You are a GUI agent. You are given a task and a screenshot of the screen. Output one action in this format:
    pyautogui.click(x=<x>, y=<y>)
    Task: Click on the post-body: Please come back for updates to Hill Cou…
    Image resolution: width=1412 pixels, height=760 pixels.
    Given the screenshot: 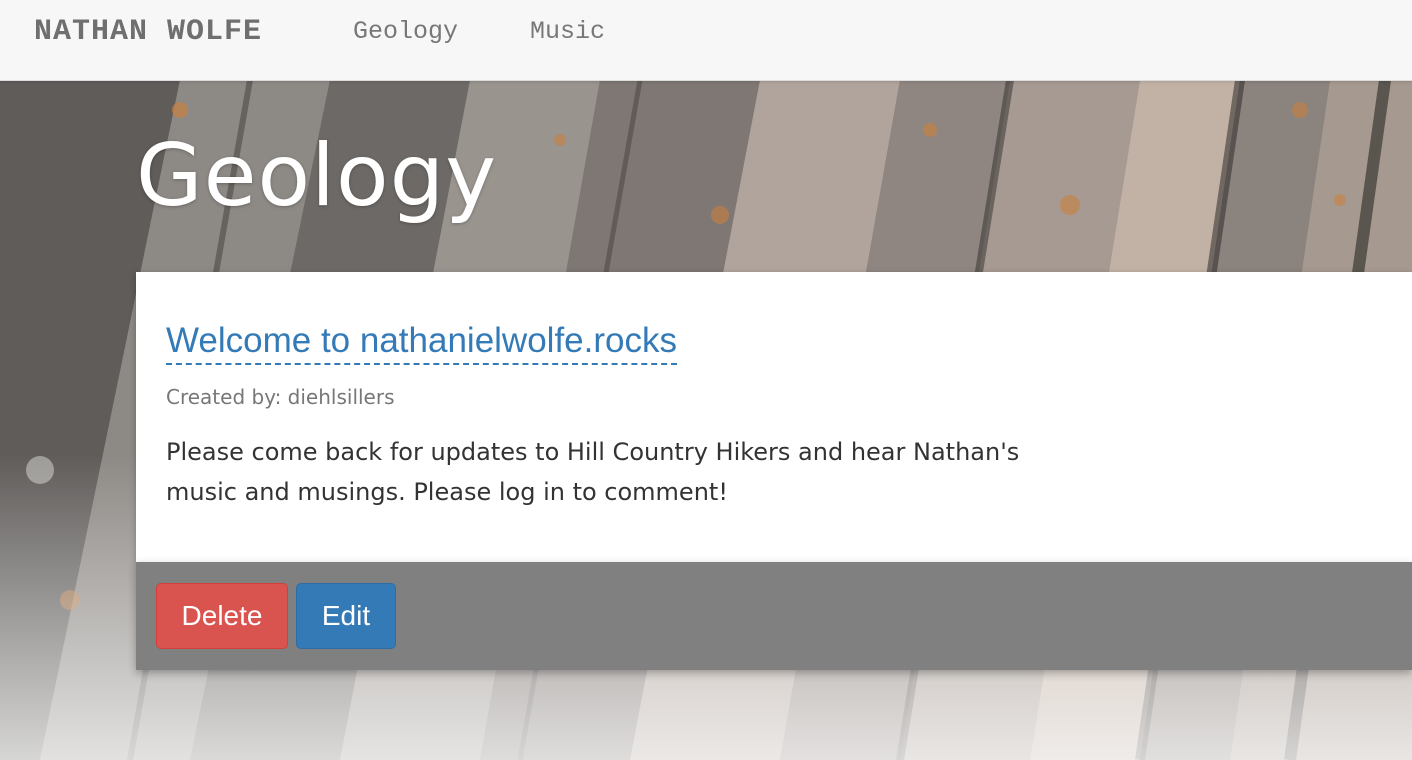 What is the action you would take?
    pyautogui.click(x=593, y=472)
    